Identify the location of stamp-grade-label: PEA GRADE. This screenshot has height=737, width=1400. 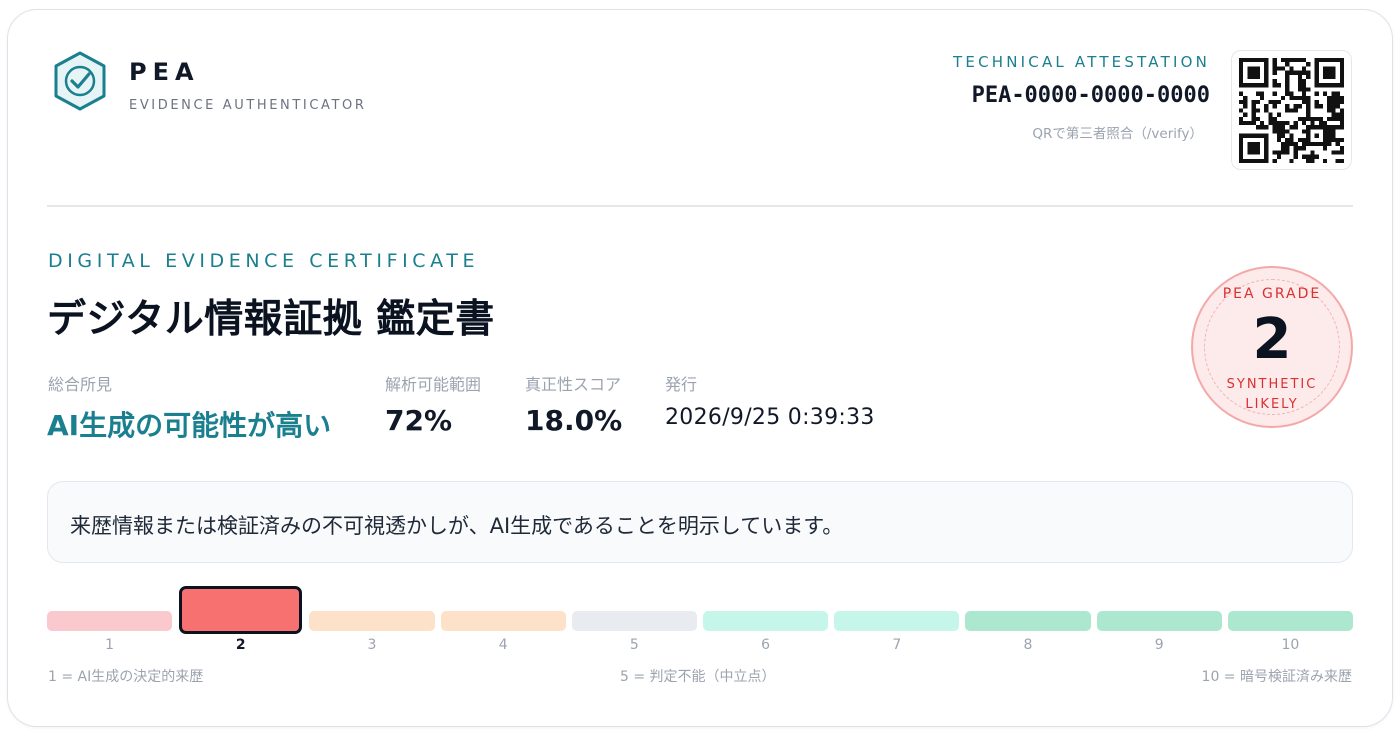
(1272, 294).